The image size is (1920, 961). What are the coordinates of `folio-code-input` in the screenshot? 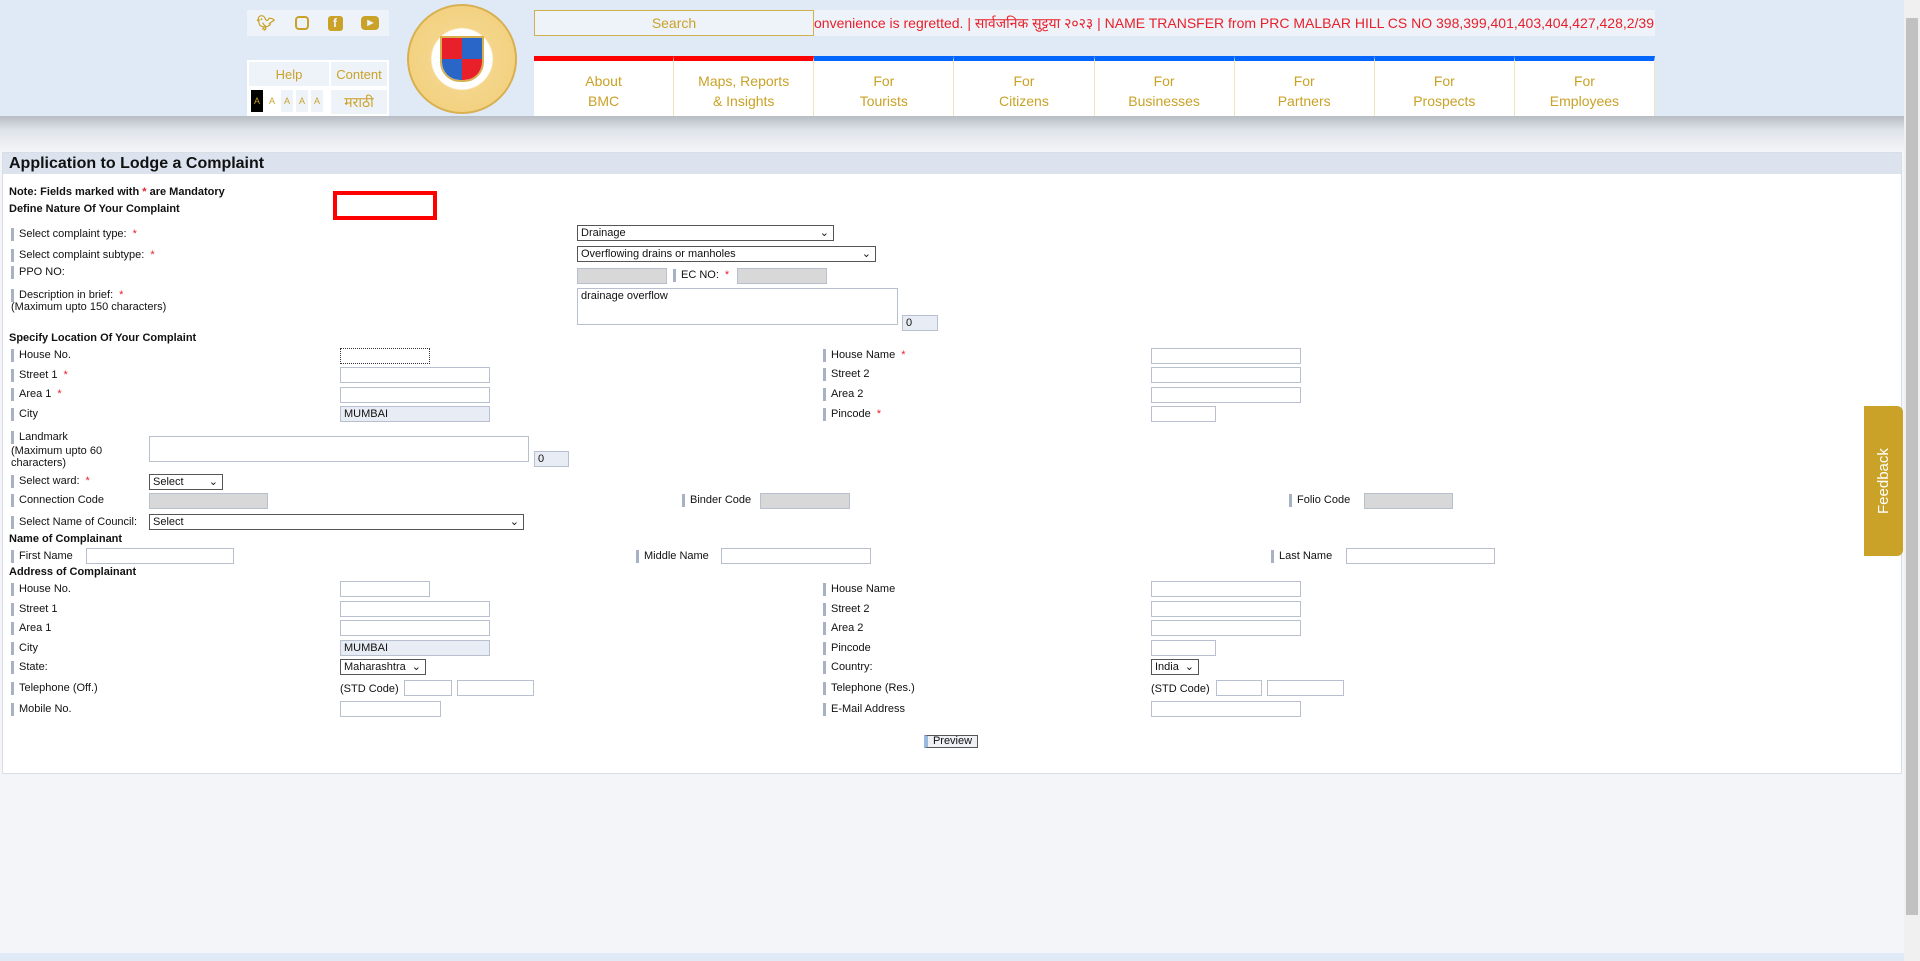 It's located at (1408, 501).